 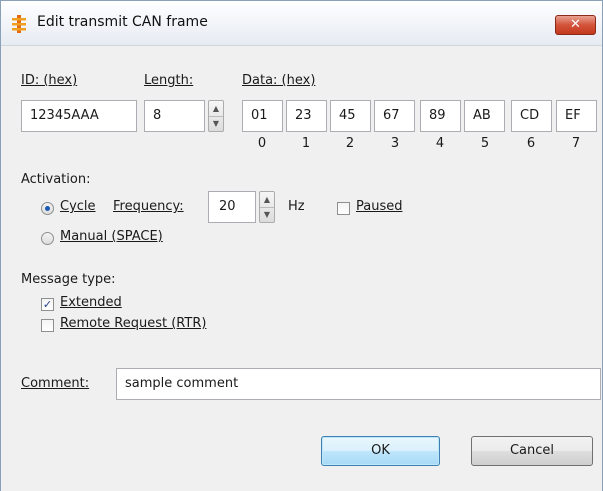 I want to click on id-input: 12345AAA, so click(x=79, y=116).